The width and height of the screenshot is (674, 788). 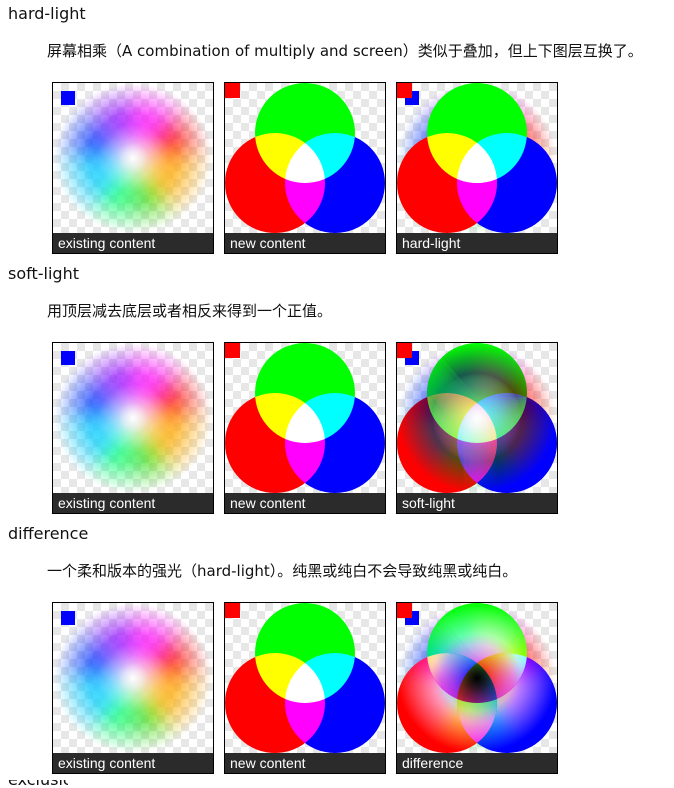 I want to click on section-title: hard-light, so click(x=47, y=13).